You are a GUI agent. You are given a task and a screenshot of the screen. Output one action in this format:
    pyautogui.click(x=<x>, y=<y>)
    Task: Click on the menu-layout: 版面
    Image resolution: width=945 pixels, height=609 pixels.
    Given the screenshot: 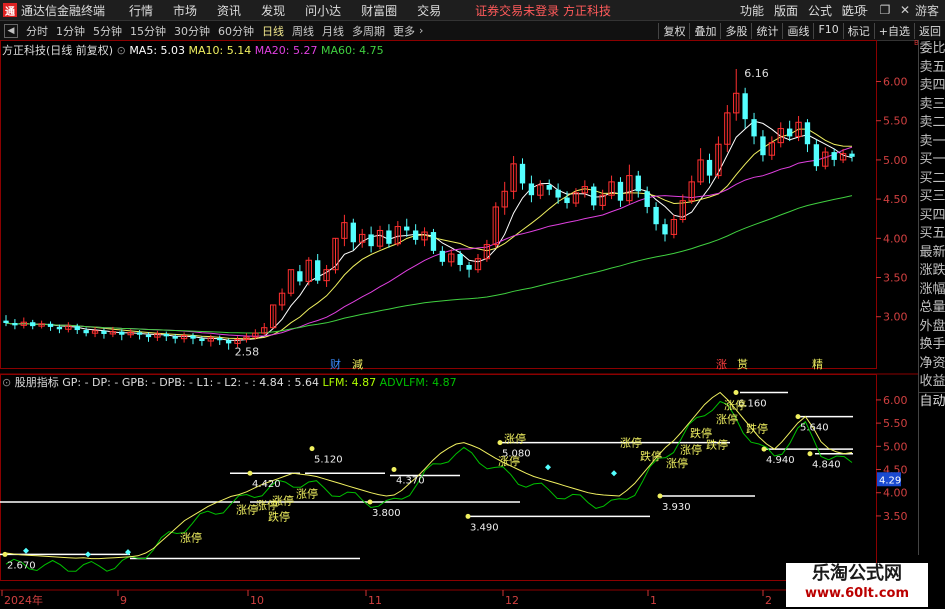 What is the action you would take?
    pyautogui.click(x=786, y=10)
    